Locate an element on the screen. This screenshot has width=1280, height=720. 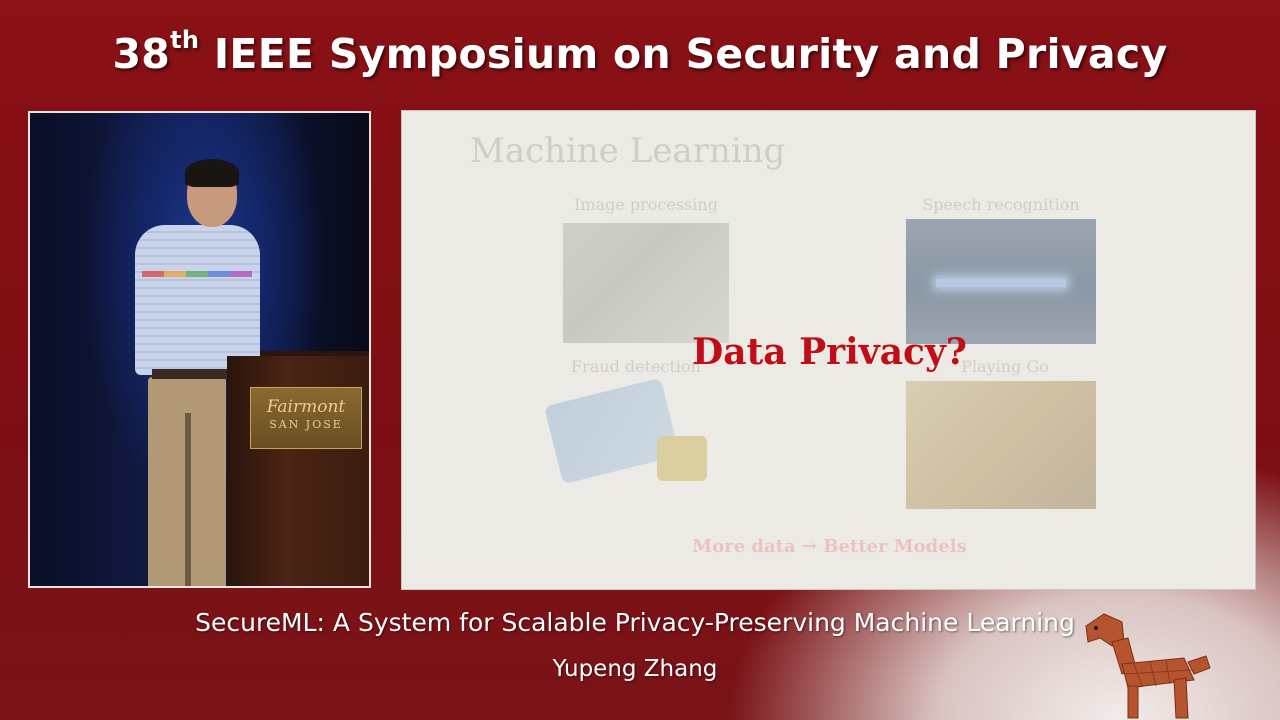
go-board-picture is located at coordinates (1001, 445).